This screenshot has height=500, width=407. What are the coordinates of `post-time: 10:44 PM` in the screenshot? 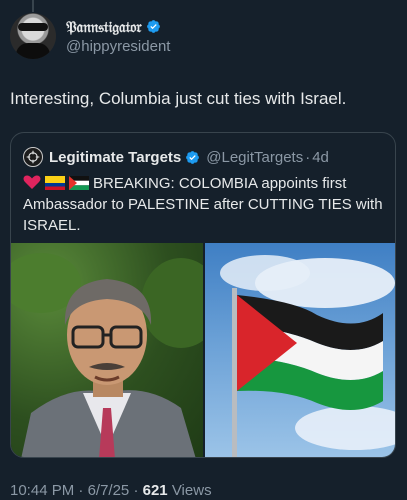 It's located at (42, 490).